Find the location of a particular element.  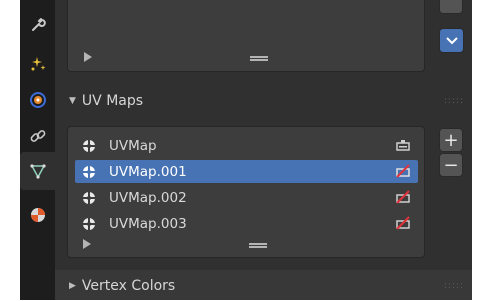

region-edge is located at coordinates (476, 150).